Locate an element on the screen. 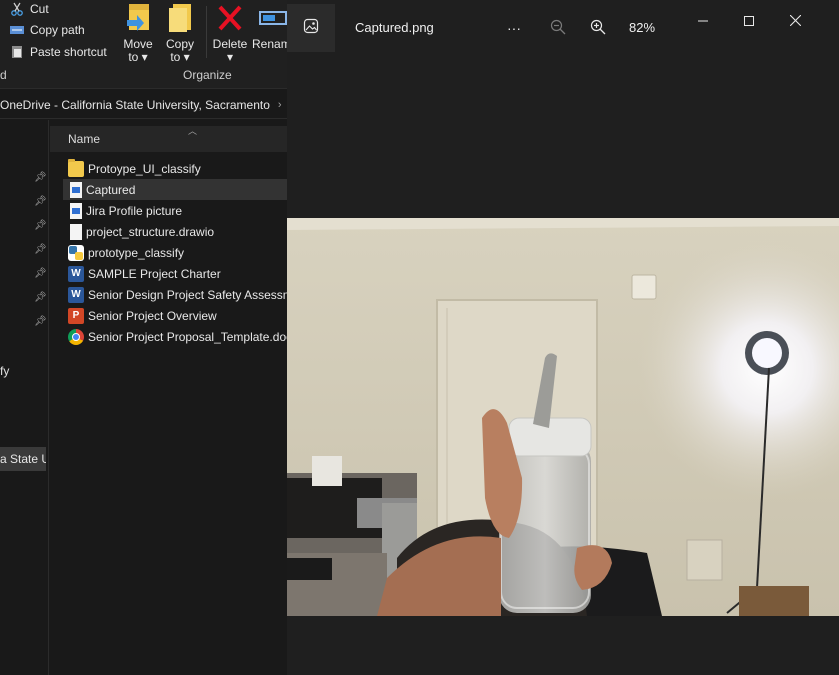  column-header-label: Name is located at coordinates (84, 139).